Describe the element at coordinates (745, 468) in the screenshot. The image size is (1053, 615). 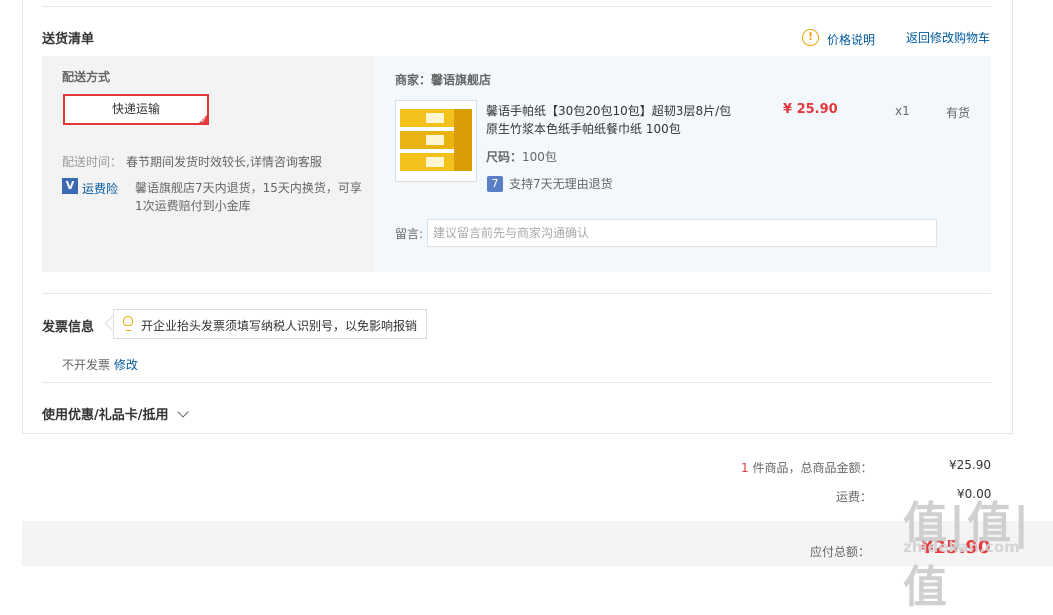
I see `item-count: 1` at that location.